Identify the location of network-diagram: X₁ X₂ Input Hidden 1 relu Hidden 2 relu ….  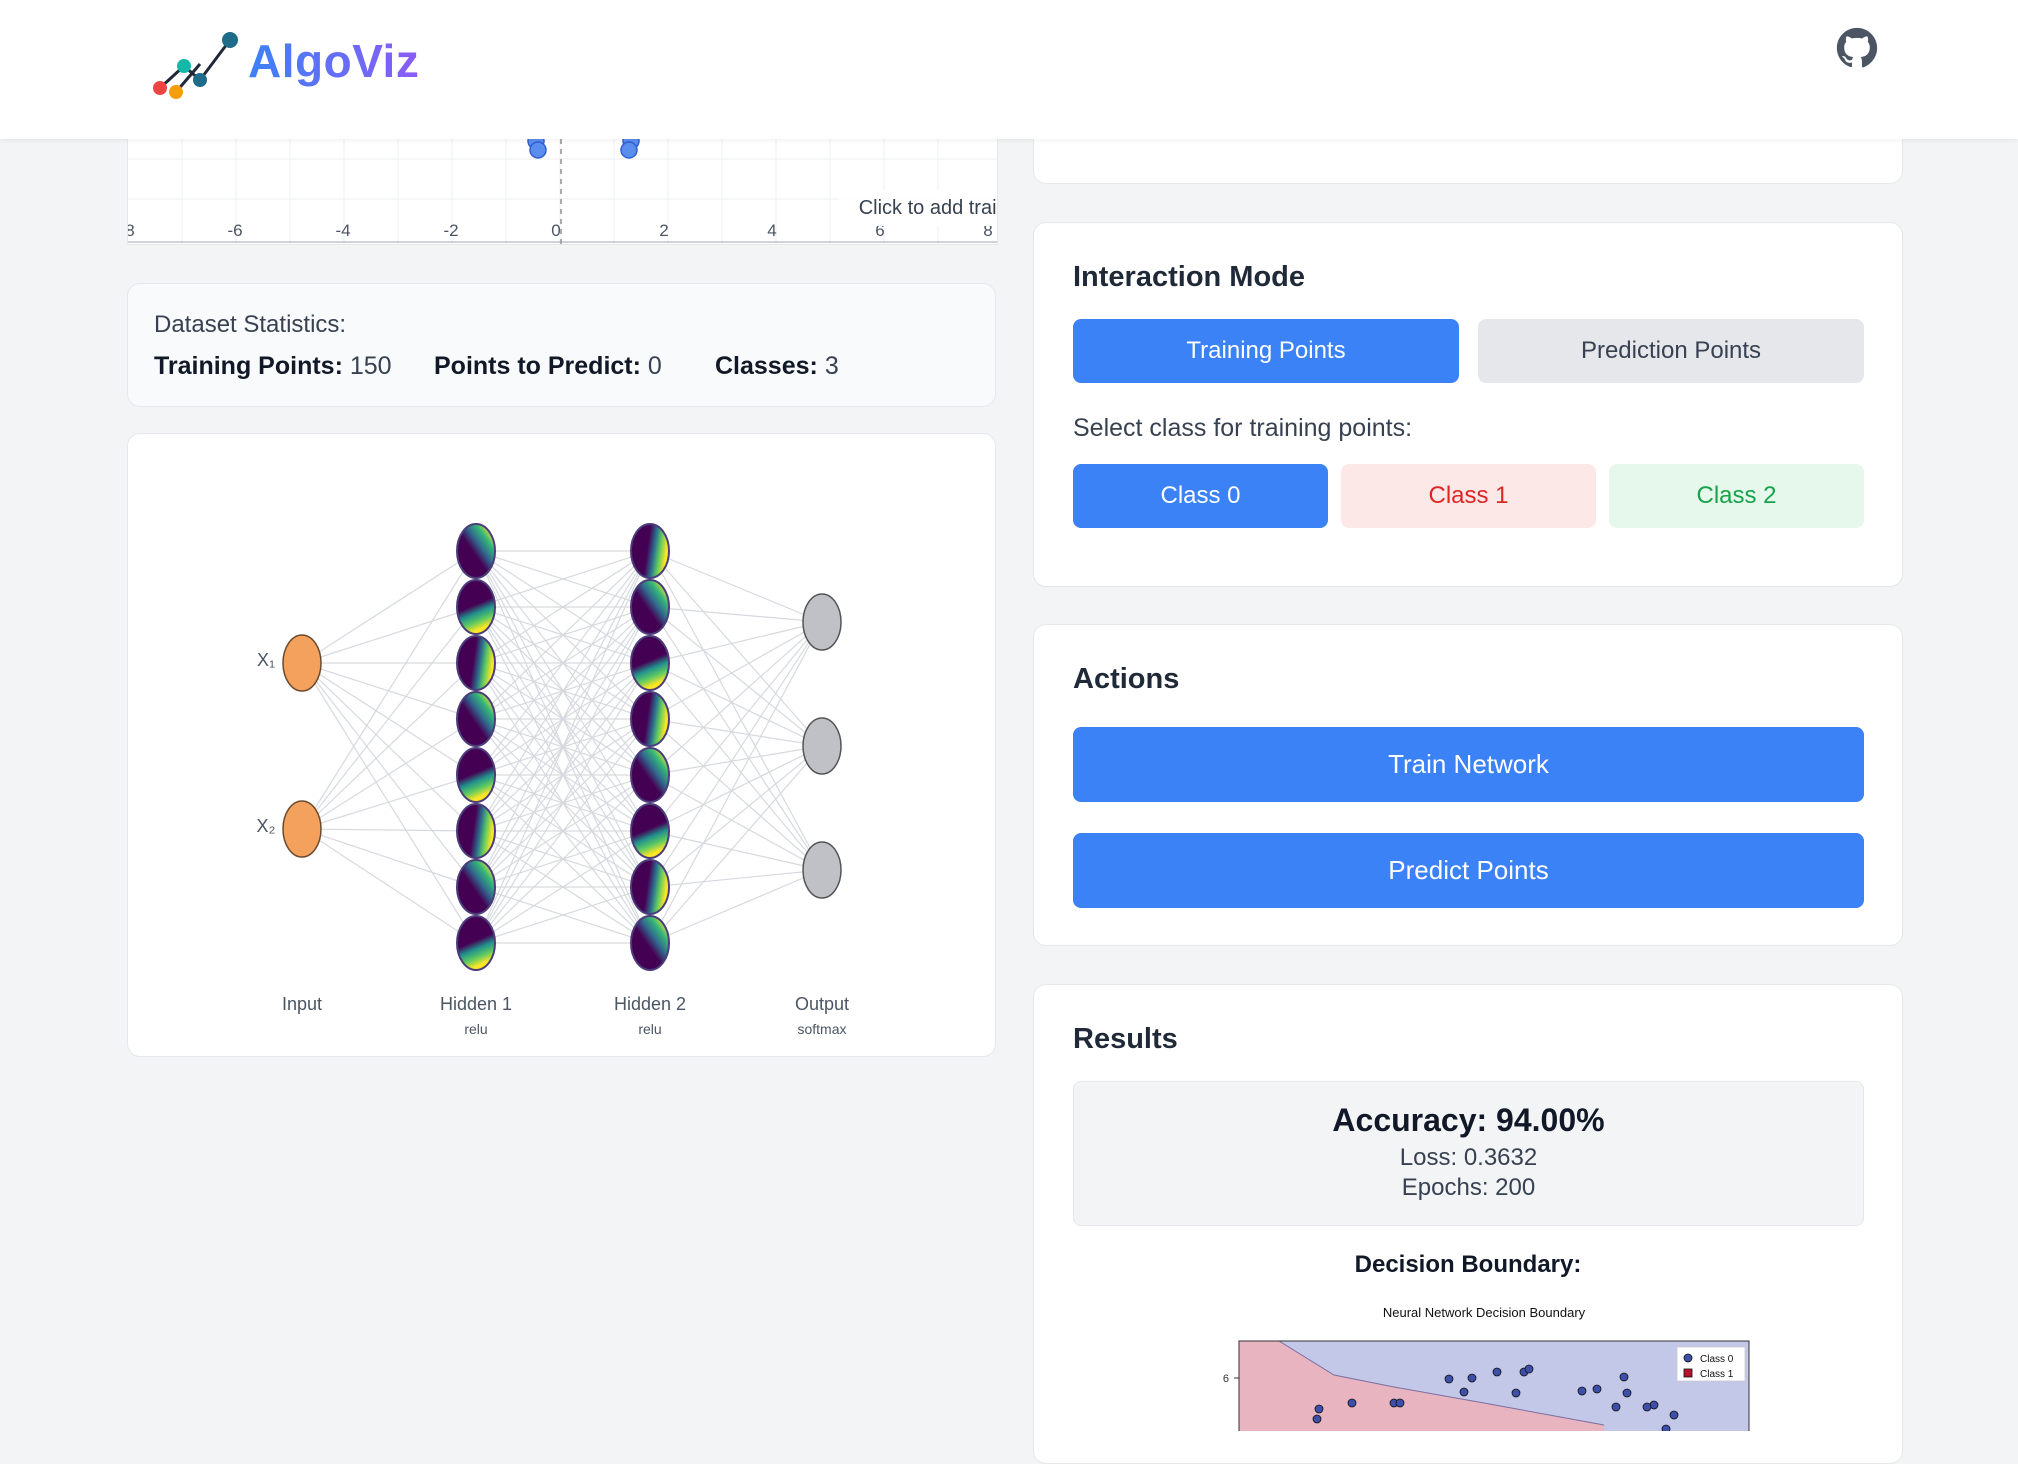
(553, 780).